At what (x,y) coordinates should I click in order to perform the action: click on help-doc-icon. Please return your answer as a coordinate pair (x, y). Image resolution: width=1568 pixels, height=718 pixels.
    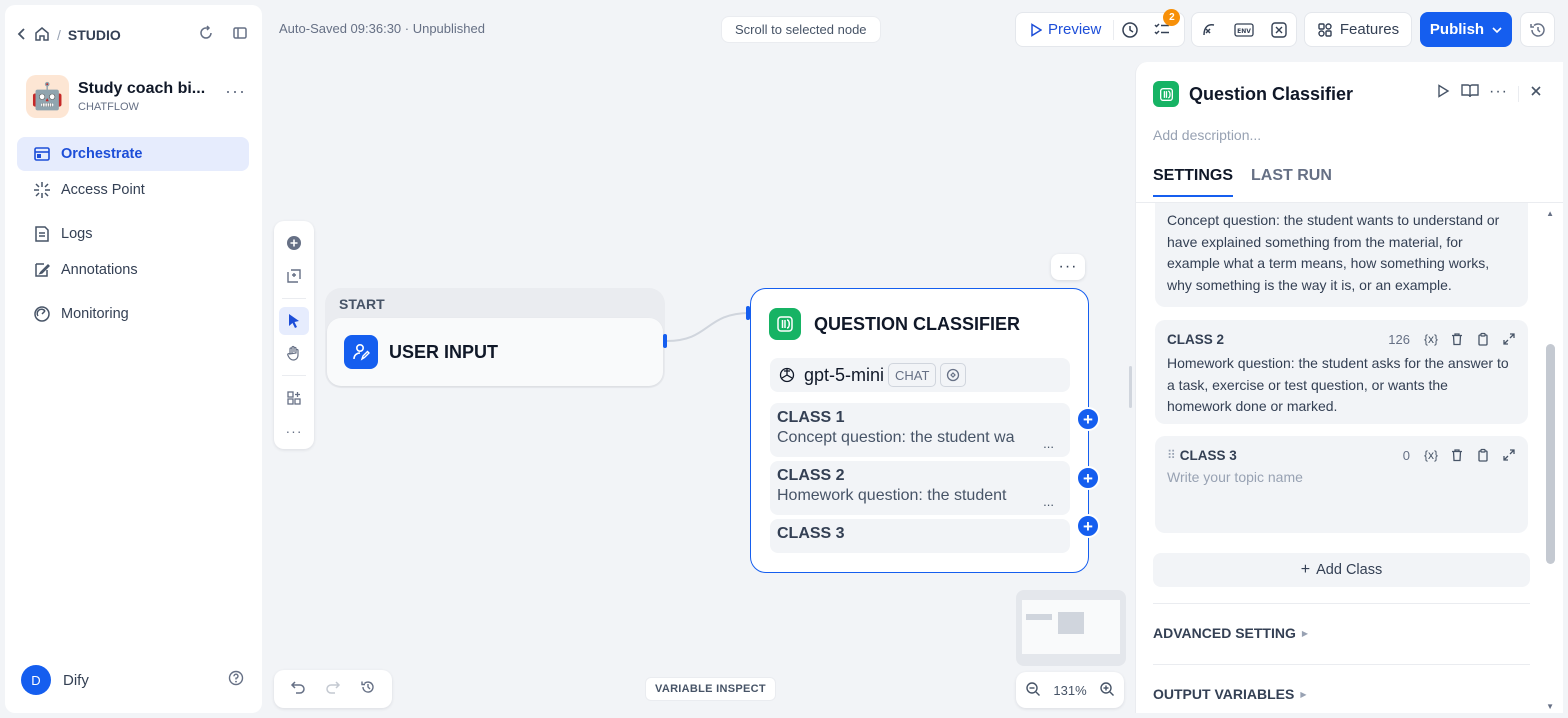
    Looking at the image, I should click on (1470, 93).